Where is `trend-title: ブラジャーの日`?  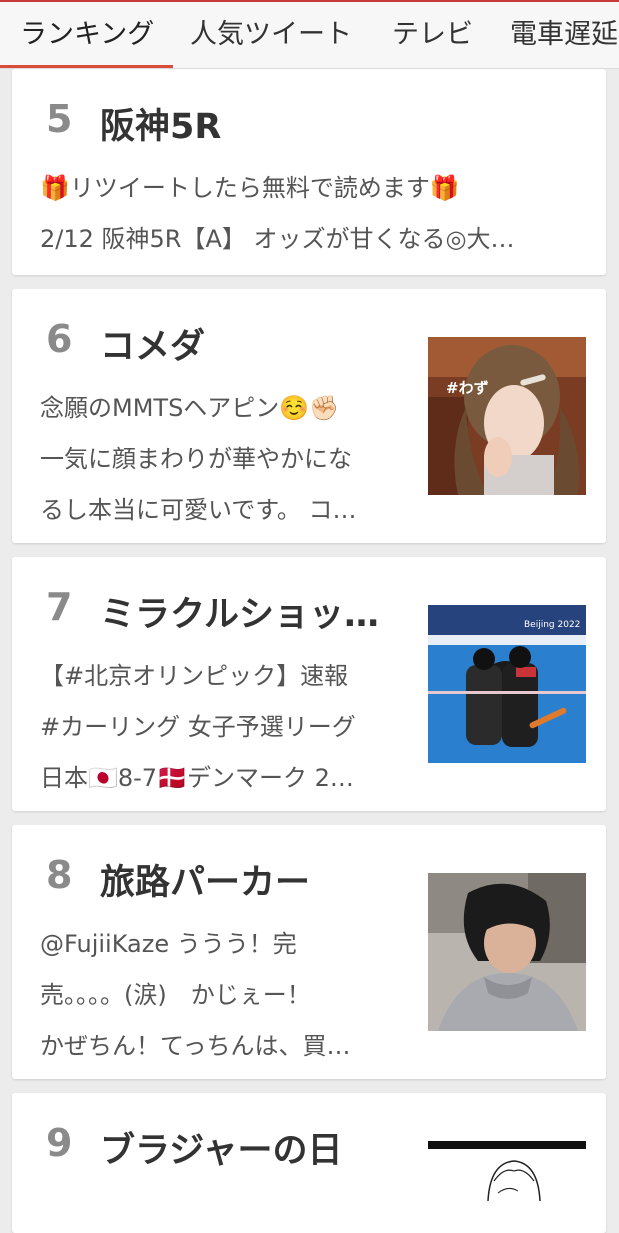 trend-title: ブラジャーの日 is located at coordinates (221, 1151).